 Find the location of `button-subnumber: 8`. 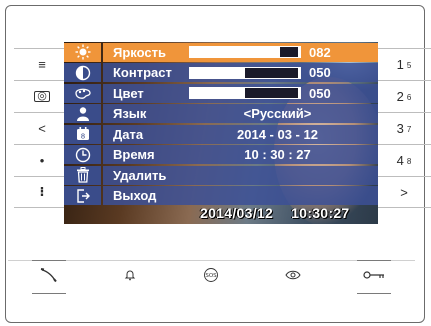

button-subnumber: 8 is located at coordinates (409, 161).